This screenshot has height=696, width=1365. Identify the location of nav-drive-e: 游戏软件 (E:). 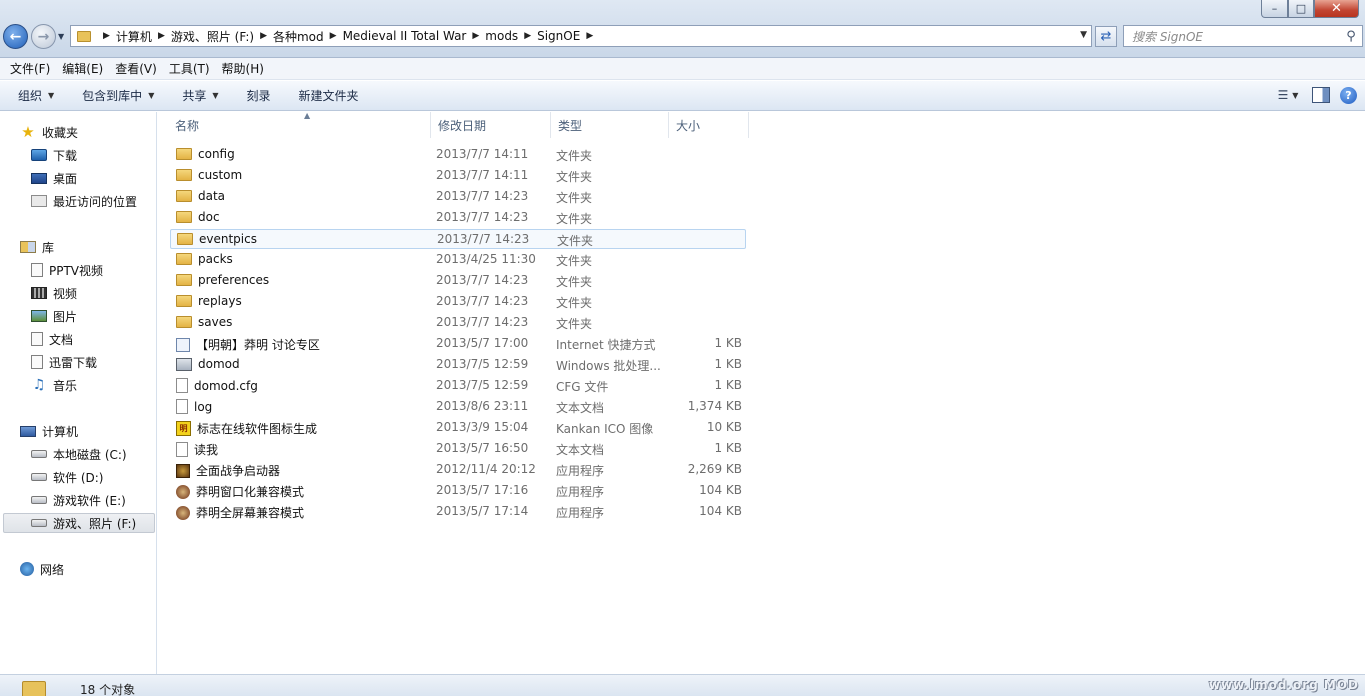
(78, 500).